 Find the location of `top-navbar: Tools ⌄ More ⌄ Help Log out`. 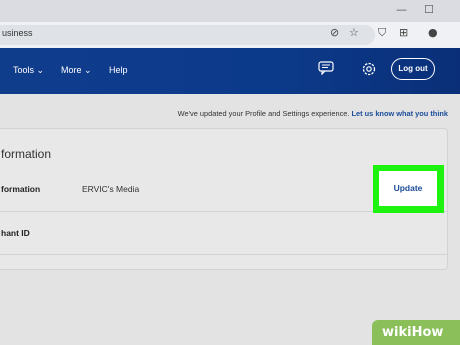

top-navbar: Tools ⌄ More ⌄ Help Log out is located at coordinates (230, 71).